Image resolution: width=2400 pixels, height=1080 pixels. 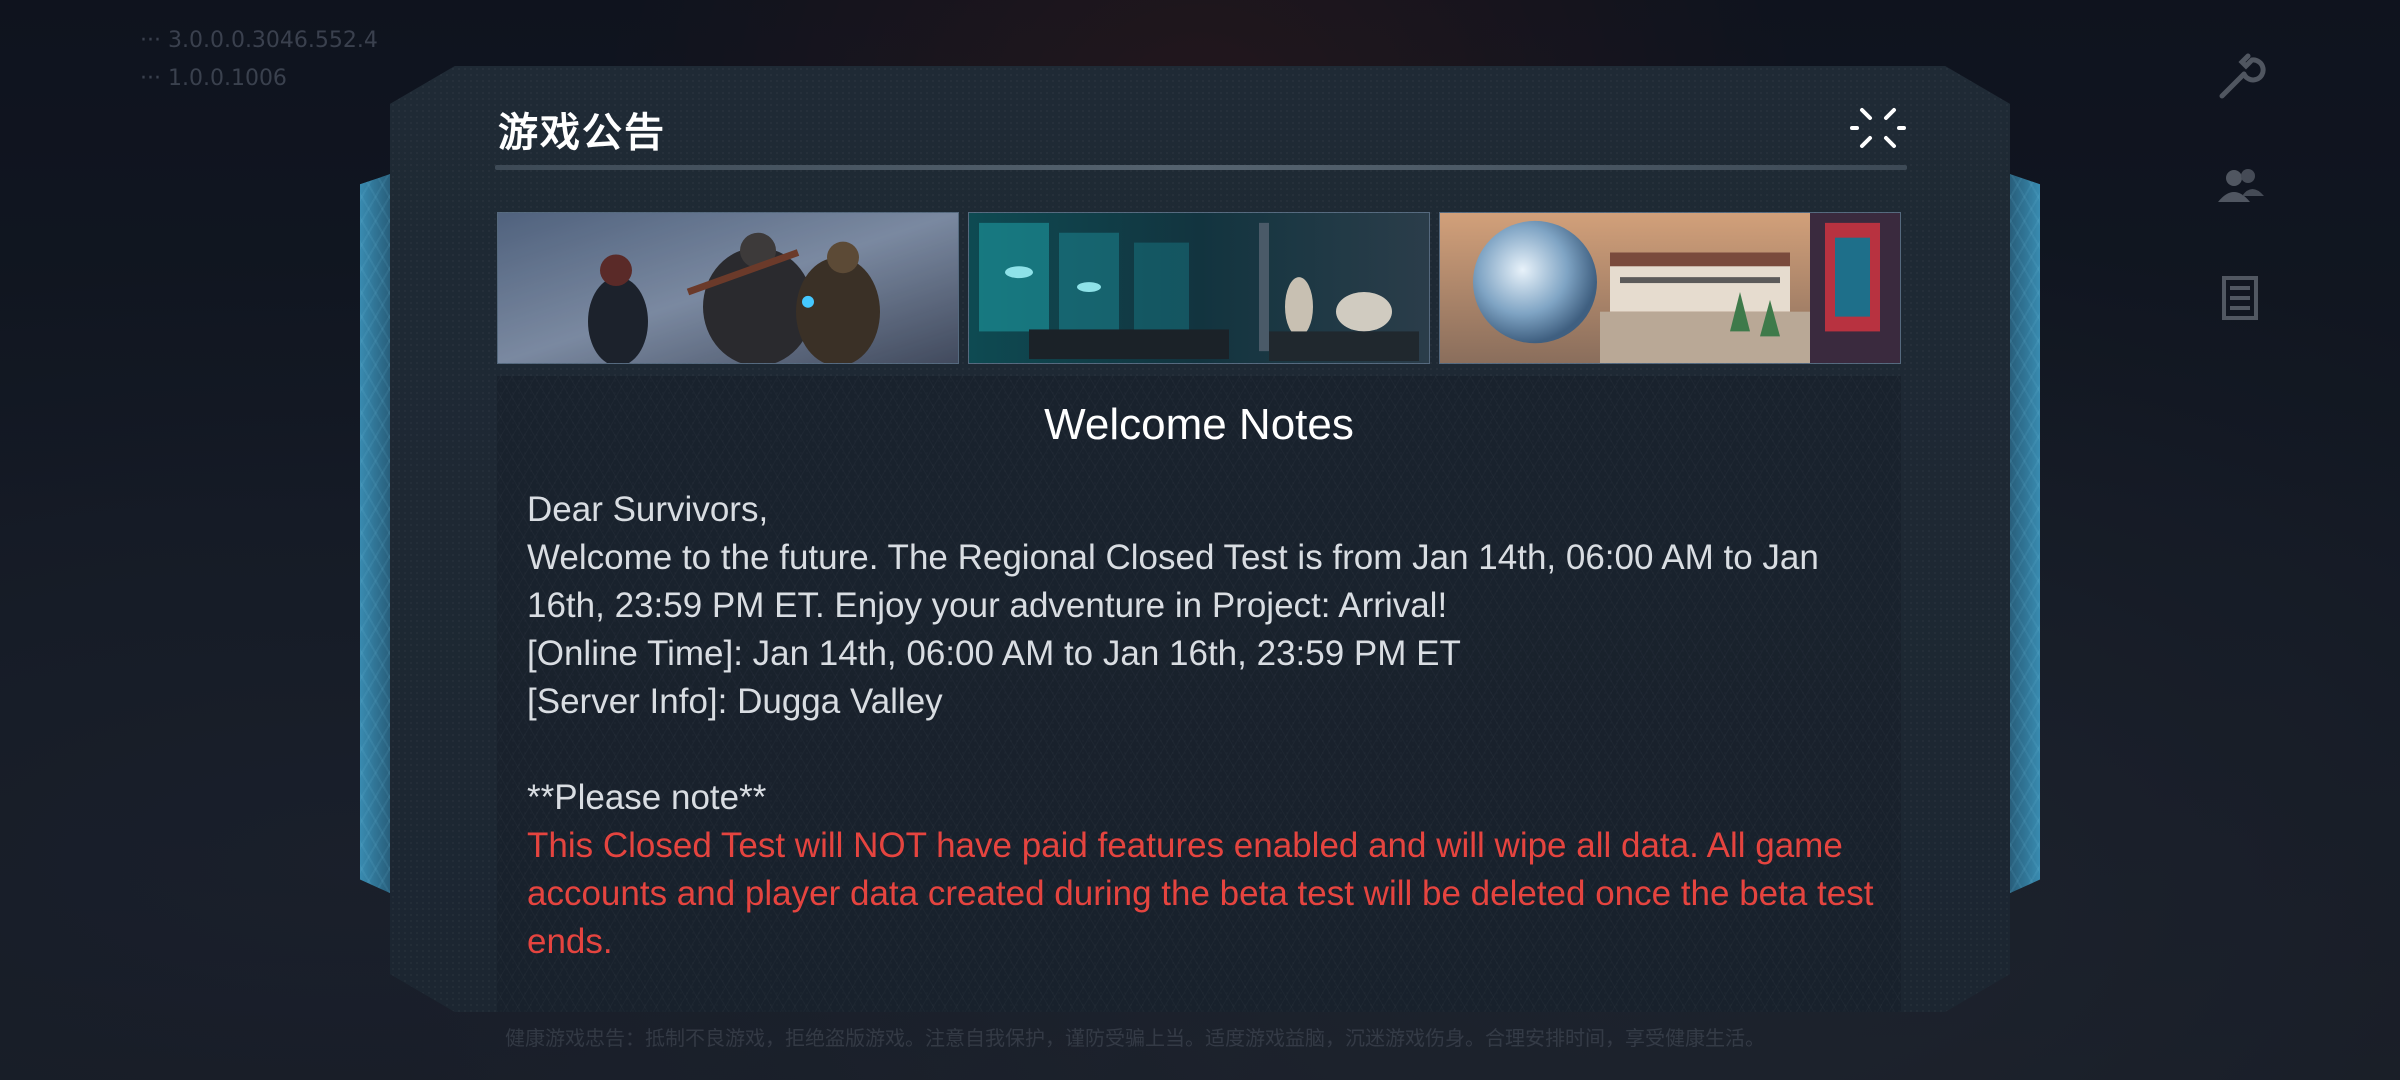 I want to click on banner-strip, so click(x=1199, y=288).